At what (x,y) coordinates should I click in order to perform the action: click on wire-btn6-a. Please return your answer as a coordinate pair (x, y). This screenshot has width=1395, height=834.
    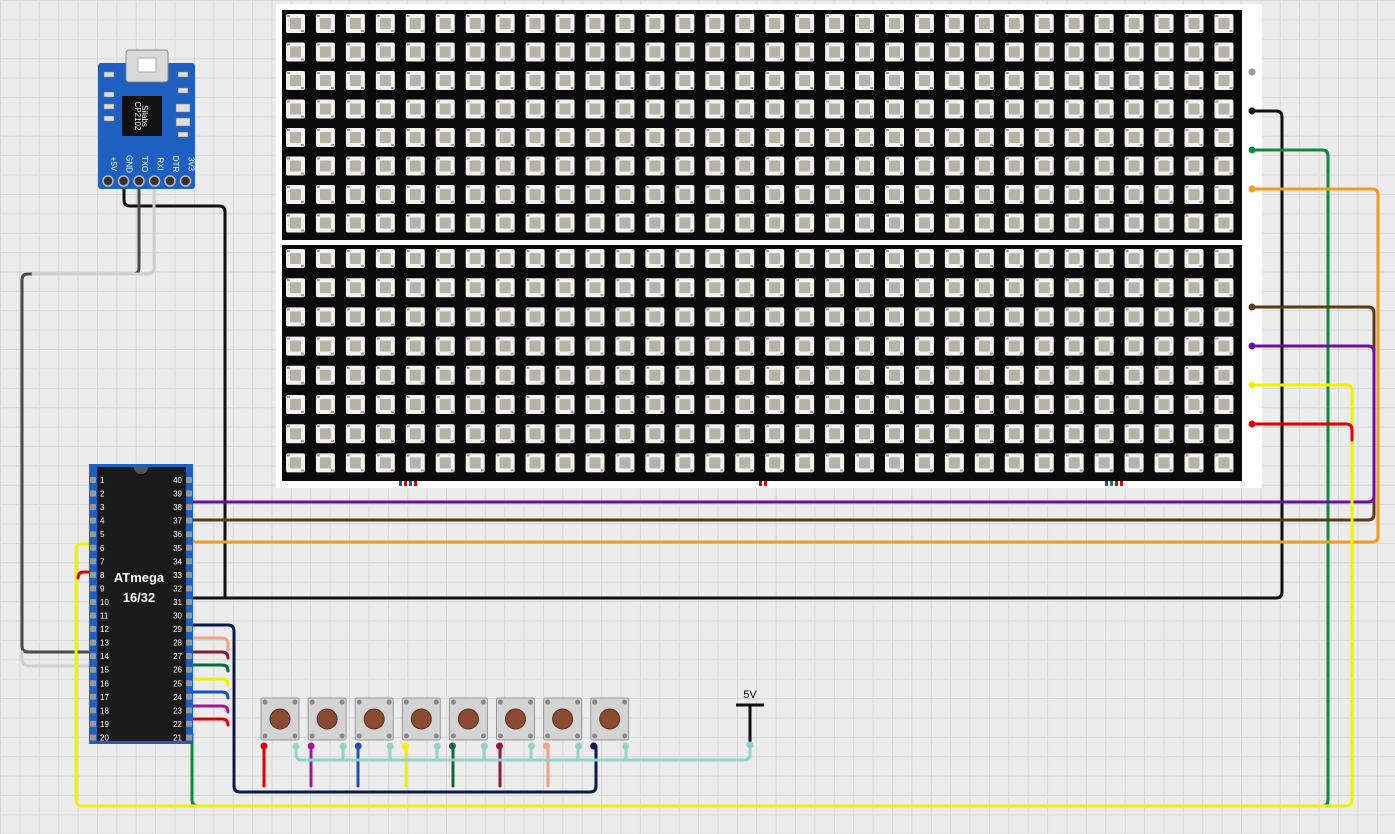
    Looking at the image, I should click on (209, 655).